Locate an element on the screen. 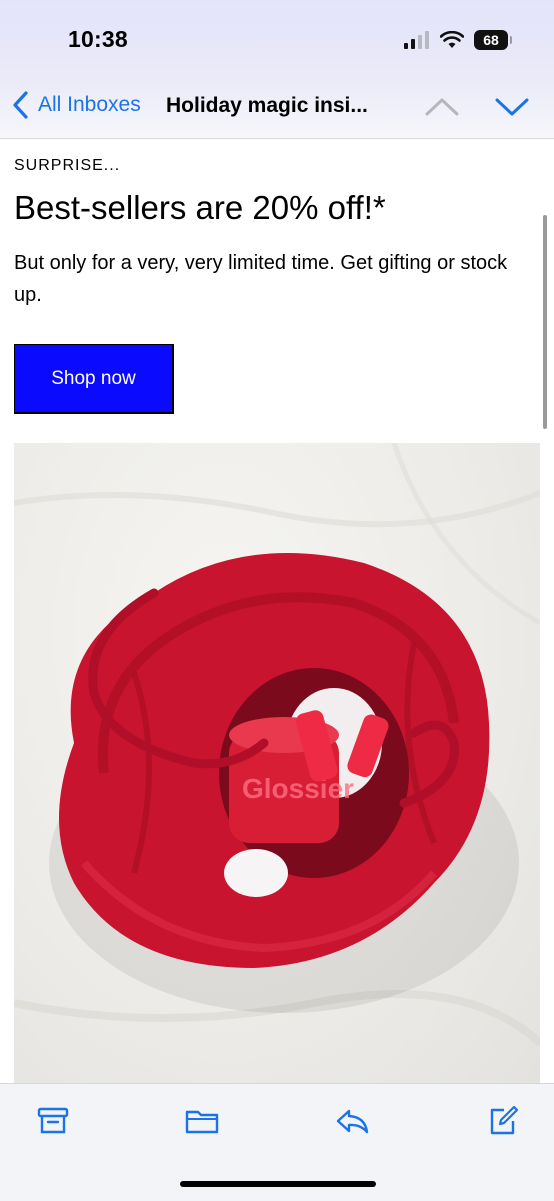 The width and height of the screenshot is (554, 1201). shop-now-button: Shop now is located at coordinates (94, 379).